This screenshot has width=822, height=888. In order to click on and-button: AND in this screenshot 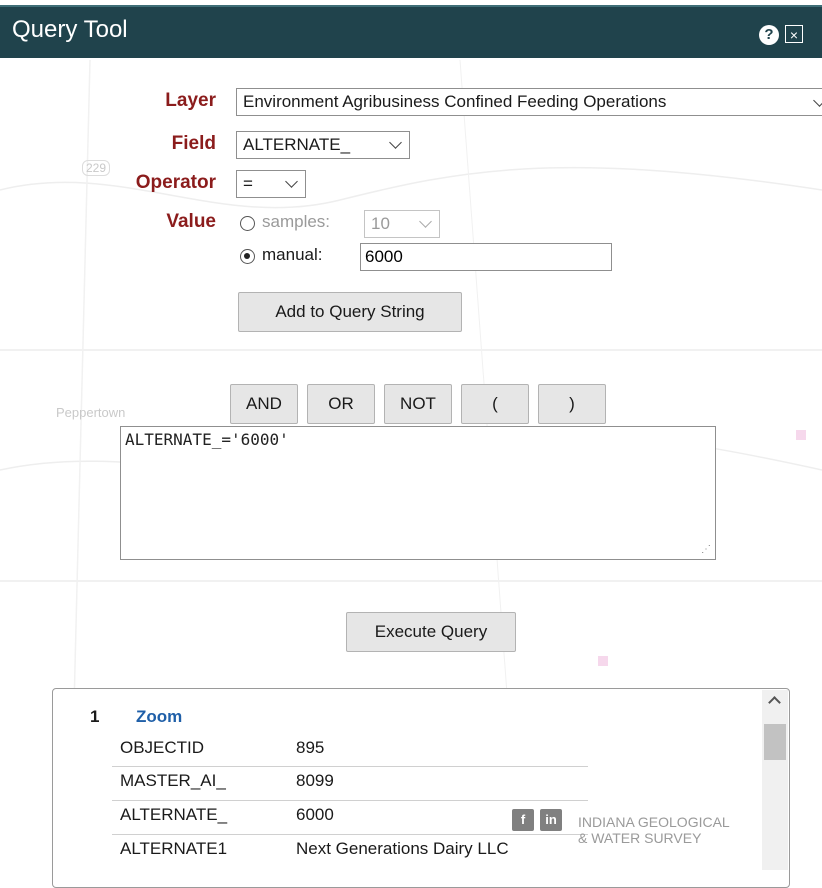, I will do `click(264, 404)`.